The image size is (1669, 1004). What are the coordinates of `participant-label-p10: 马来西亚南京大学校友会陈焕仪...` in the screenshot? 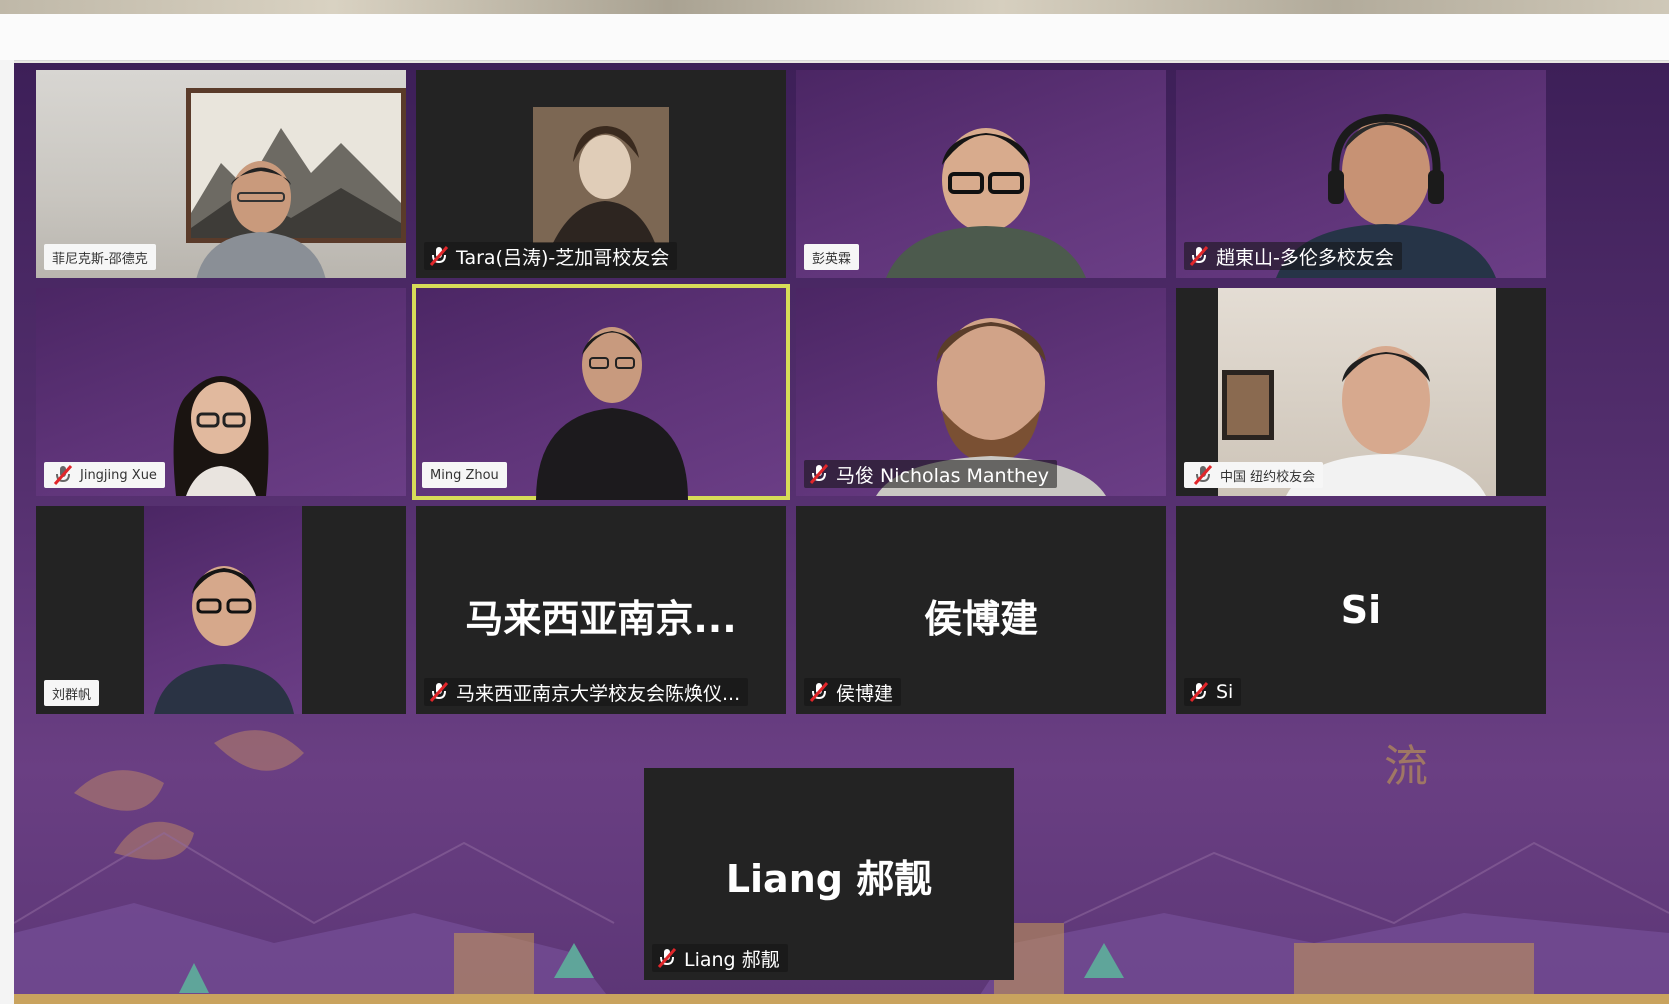 It's located at (586, 692).